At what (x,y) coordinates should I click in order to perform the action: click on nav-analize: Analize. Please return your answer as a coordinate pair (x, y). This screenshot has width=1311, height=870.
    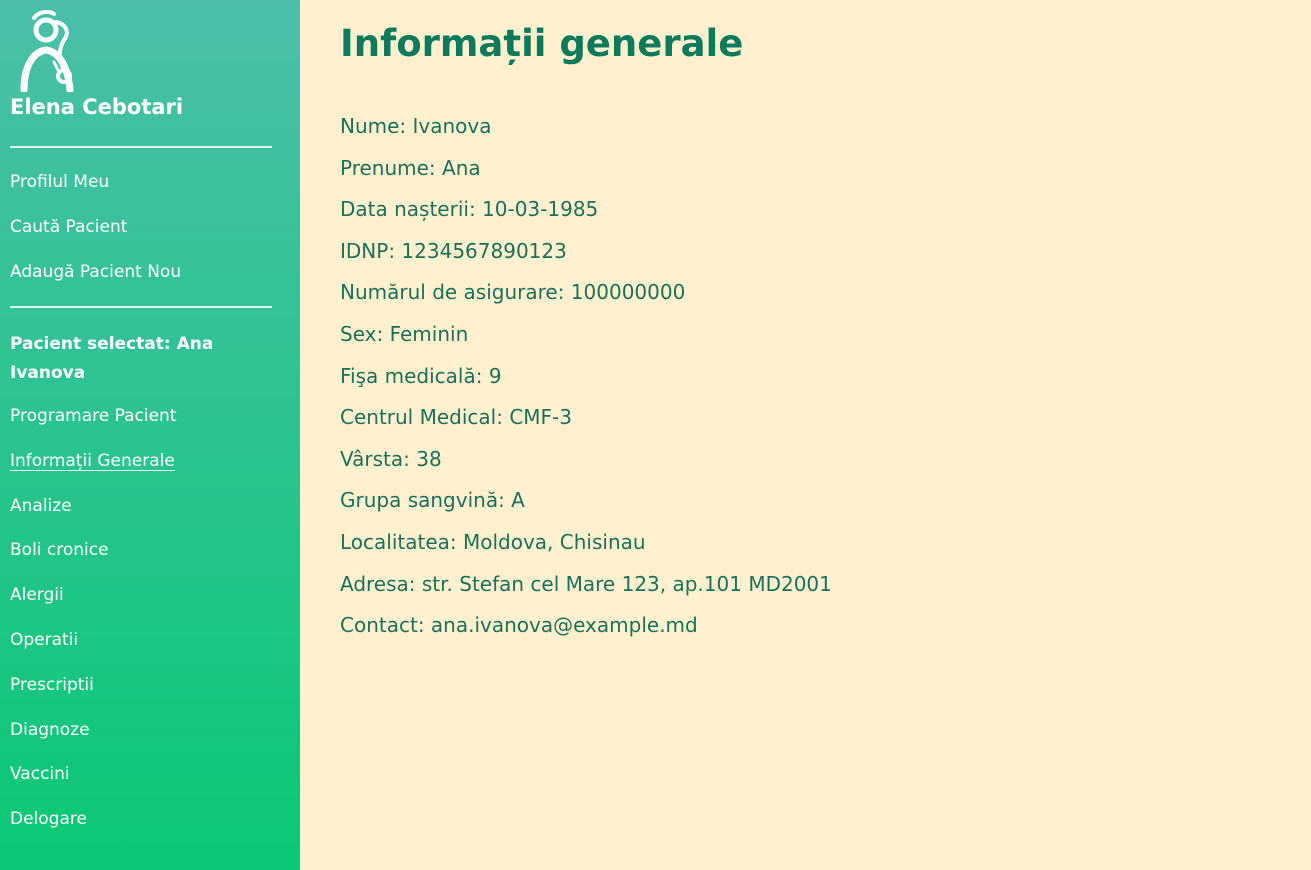
    Looking at the image, I should click on (41, 506).